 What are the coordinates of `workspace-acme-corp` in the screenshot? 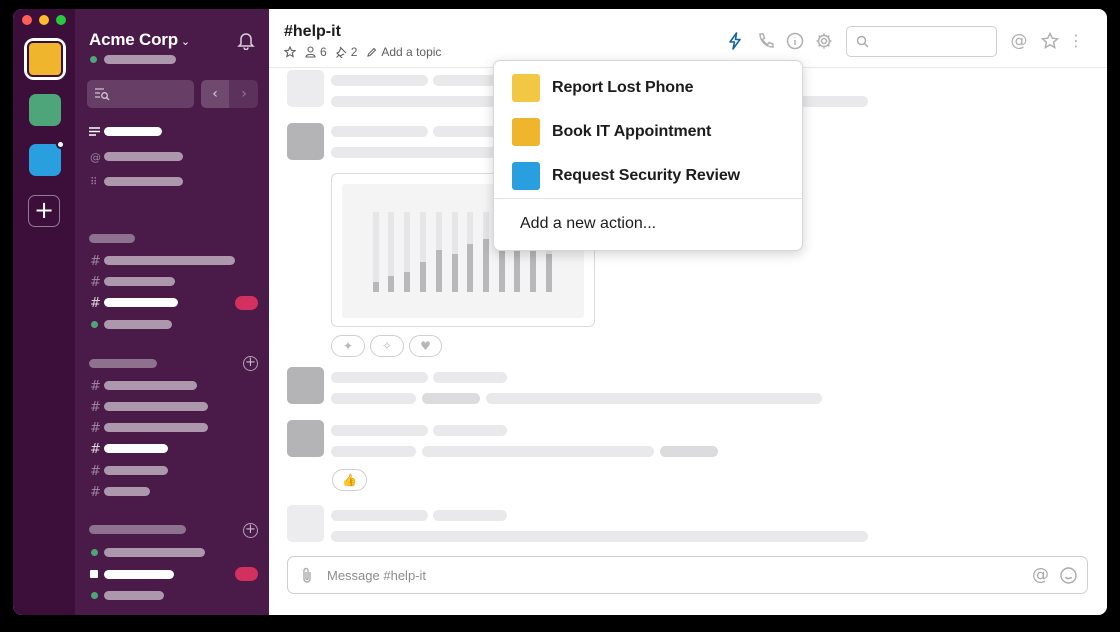 It's located at (45, 59).